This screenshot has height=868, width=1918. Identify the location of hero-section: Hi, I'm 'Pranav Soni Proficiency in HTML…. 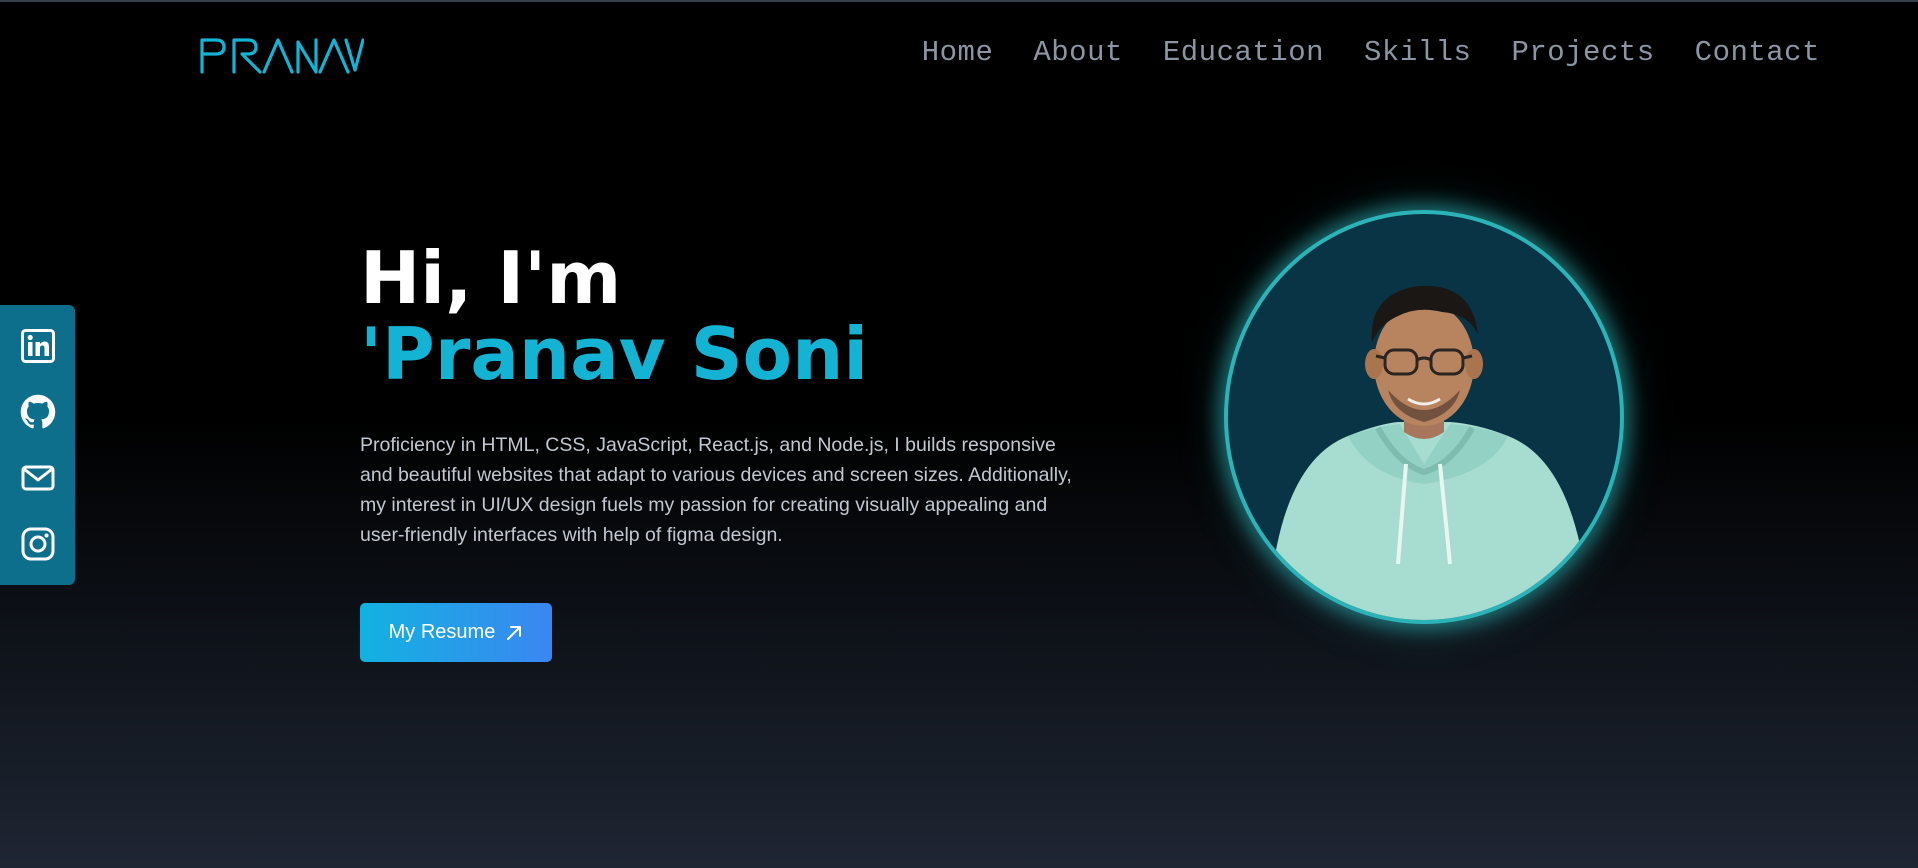
(730, 405).